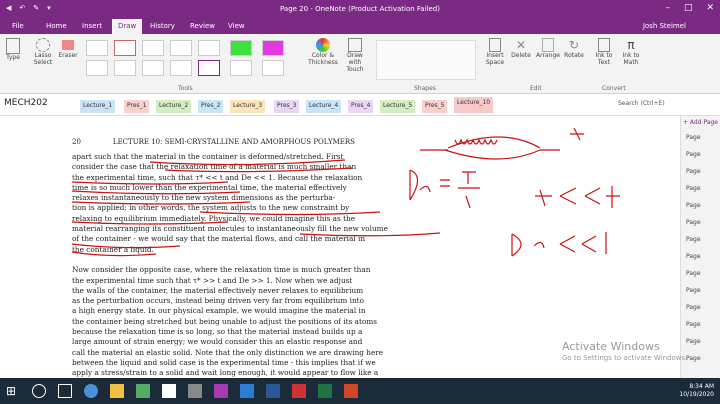 This screenshot has height=404, width=720. I want to click on convert-group-label: Convert, so click(614, 88).